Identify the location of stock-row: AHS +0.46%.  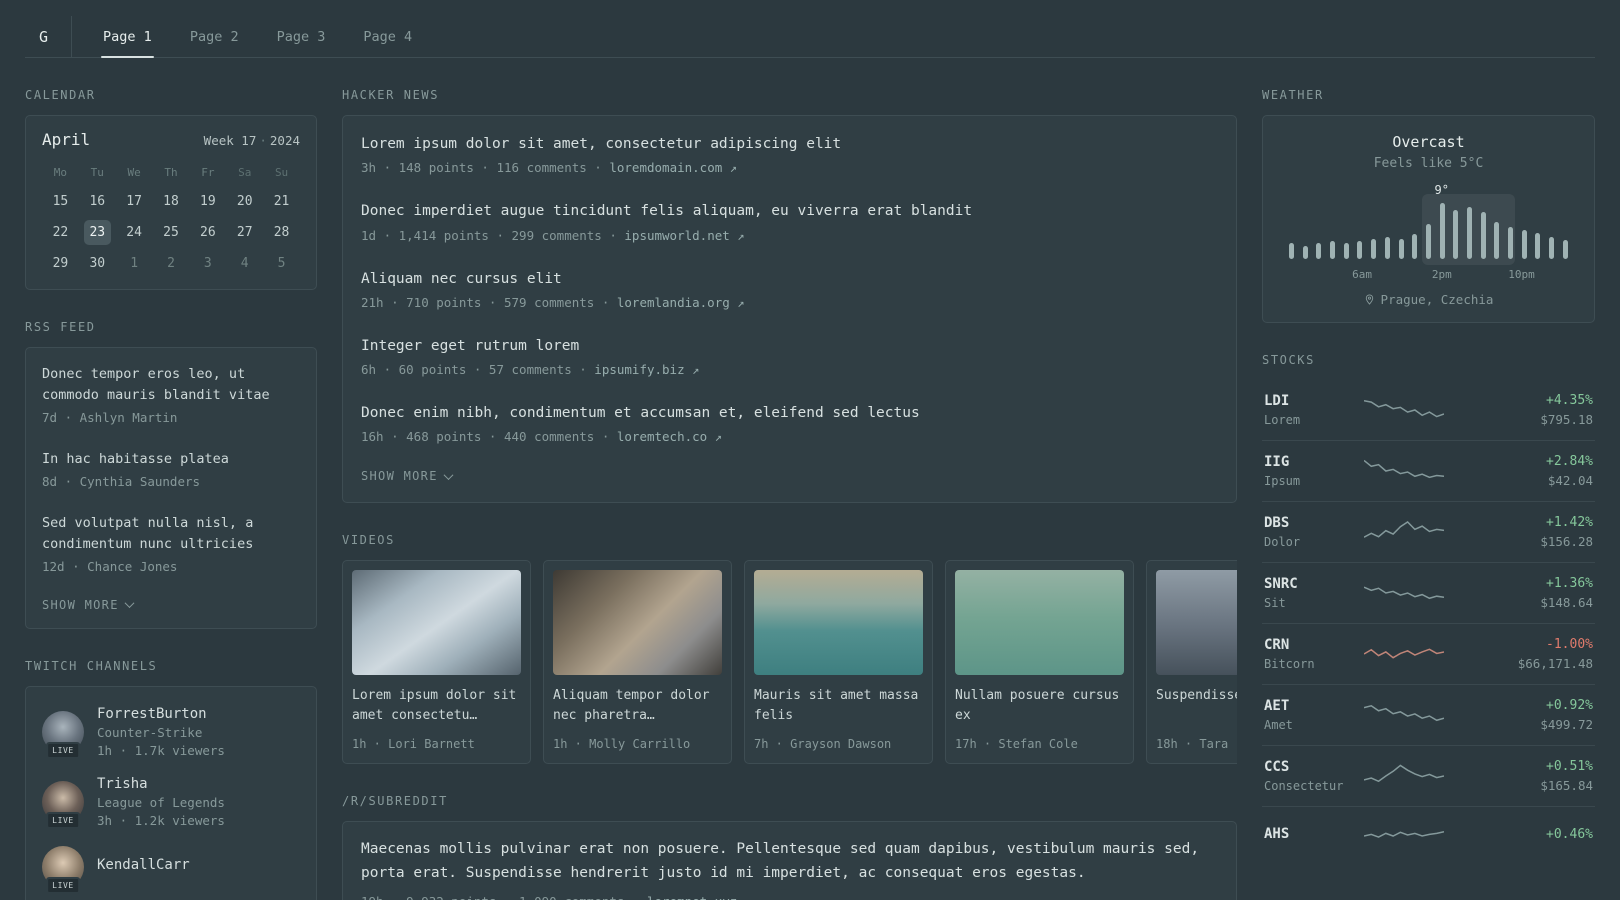
(1428, 835).